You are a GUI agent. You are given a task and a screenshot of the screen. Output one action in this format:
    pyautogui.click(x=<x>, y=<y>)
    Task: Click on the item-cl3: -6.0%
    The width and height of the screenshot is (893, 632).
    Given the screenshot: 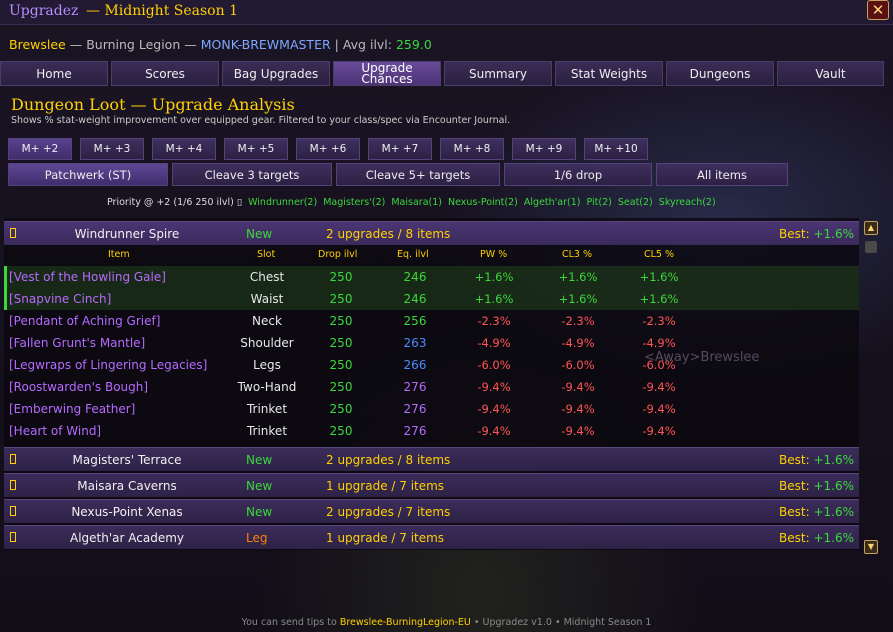 What is the action you would take?
    pyautogui.click(x=578, y=365)
    